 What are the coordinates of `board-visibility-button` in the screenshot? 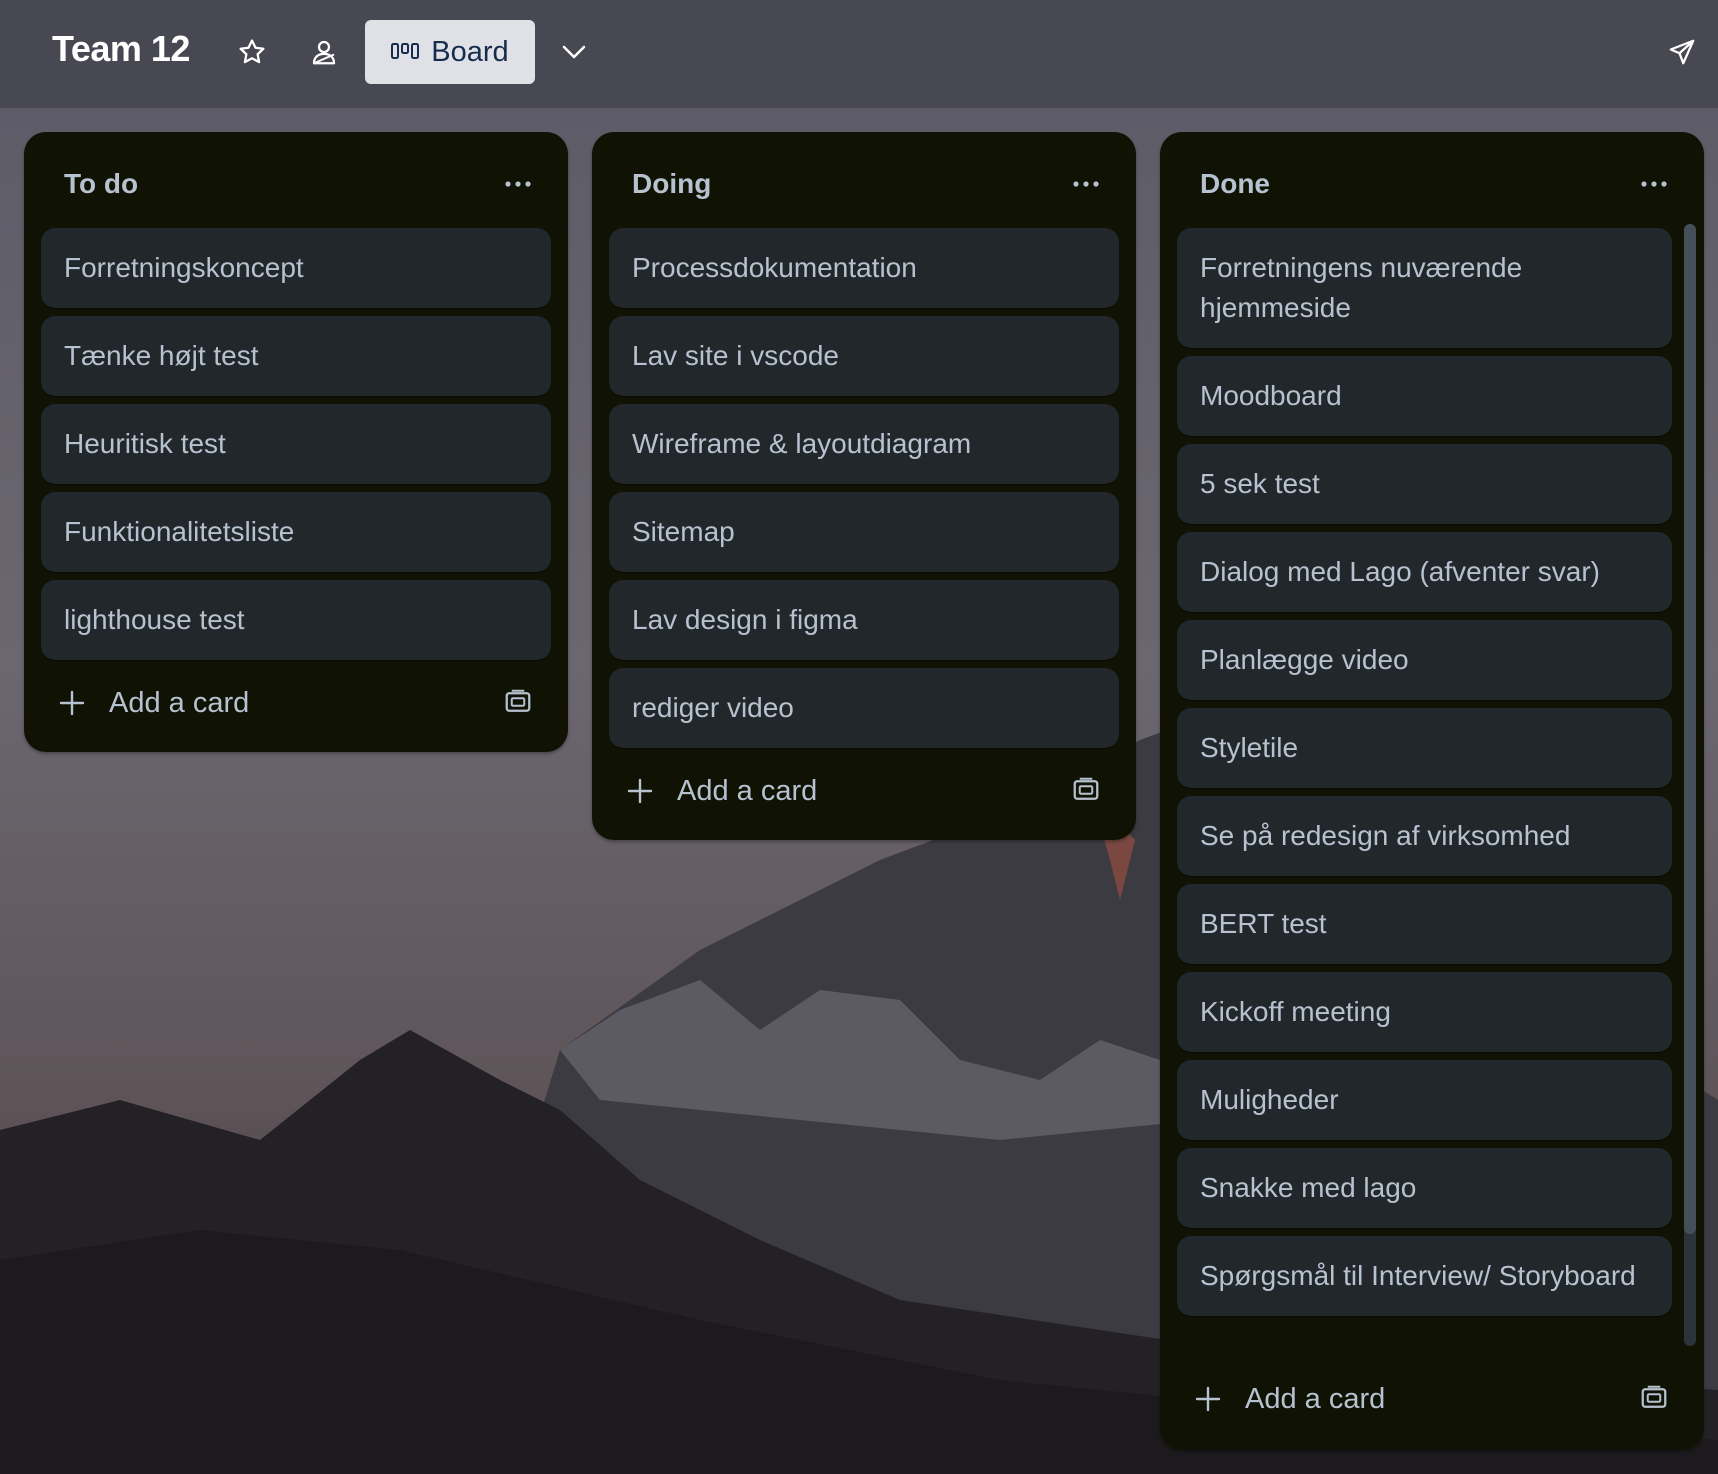 It's located at (324, 52).